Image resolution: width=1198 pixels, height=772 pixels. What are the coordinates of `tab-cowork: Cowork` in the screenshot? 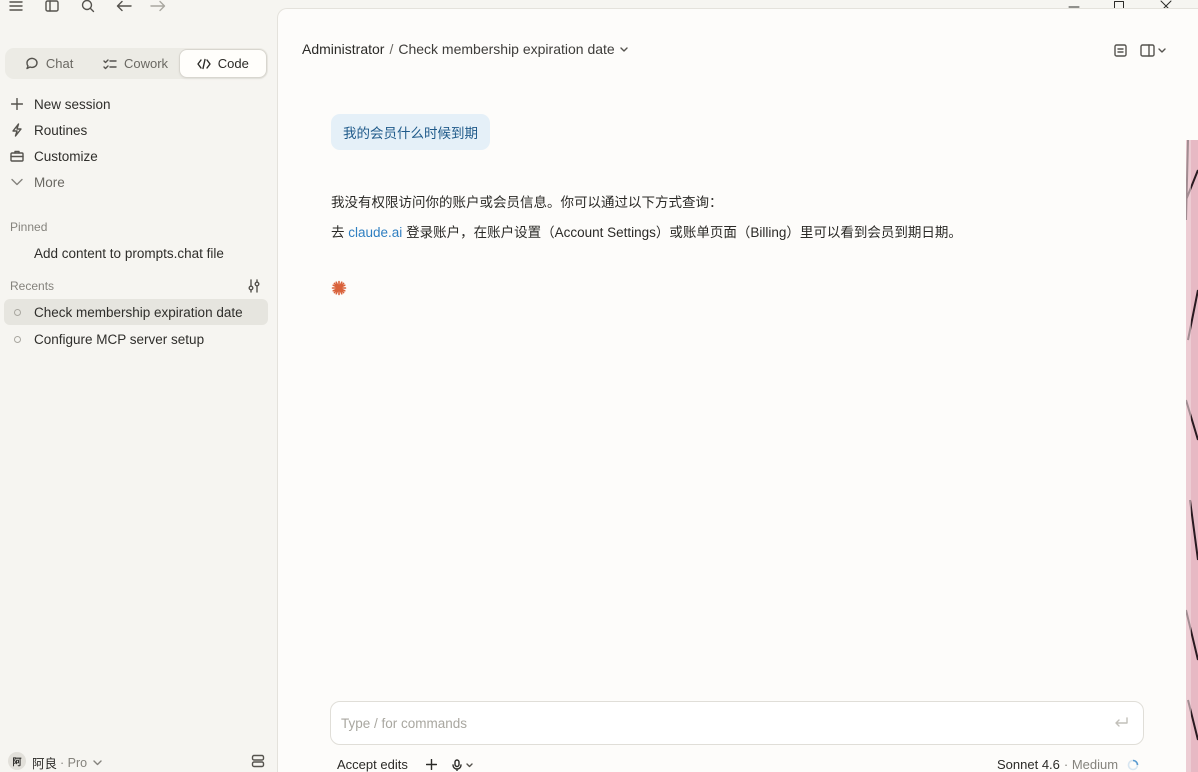 It's located at (135, 63).